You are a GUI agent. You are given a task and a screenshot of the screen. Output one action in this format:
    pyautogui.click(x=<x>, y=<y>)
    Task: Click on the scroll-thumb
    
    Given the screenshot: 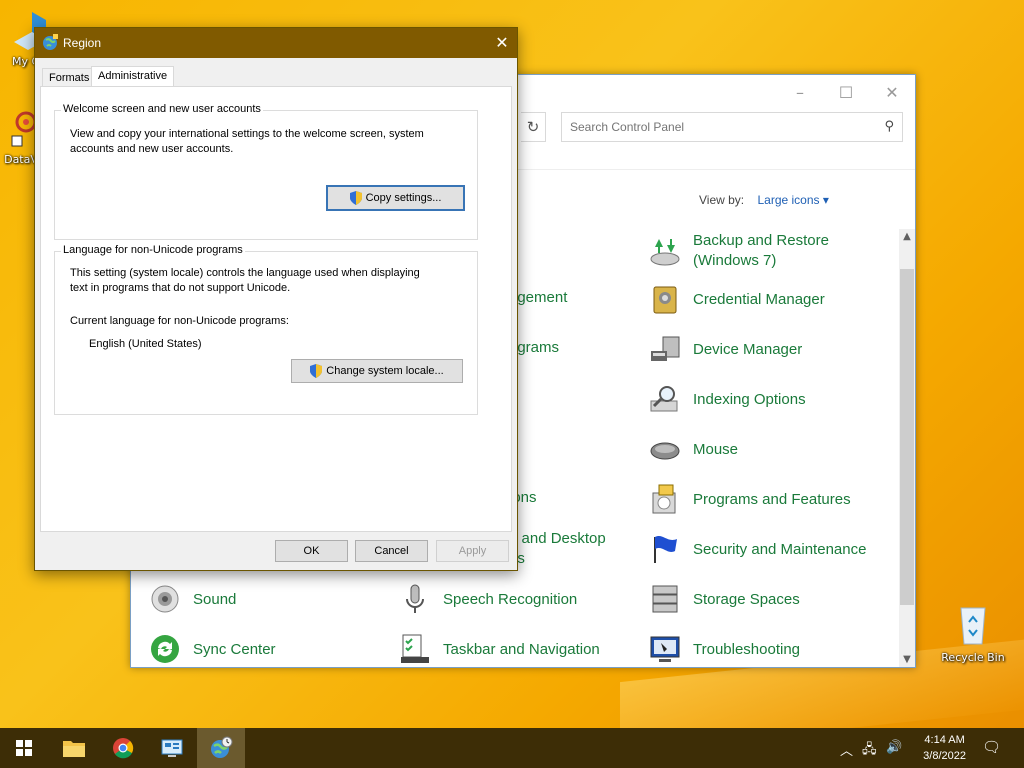 What is the action you would take?
    pyautogui.click(x=907, y=437)
    